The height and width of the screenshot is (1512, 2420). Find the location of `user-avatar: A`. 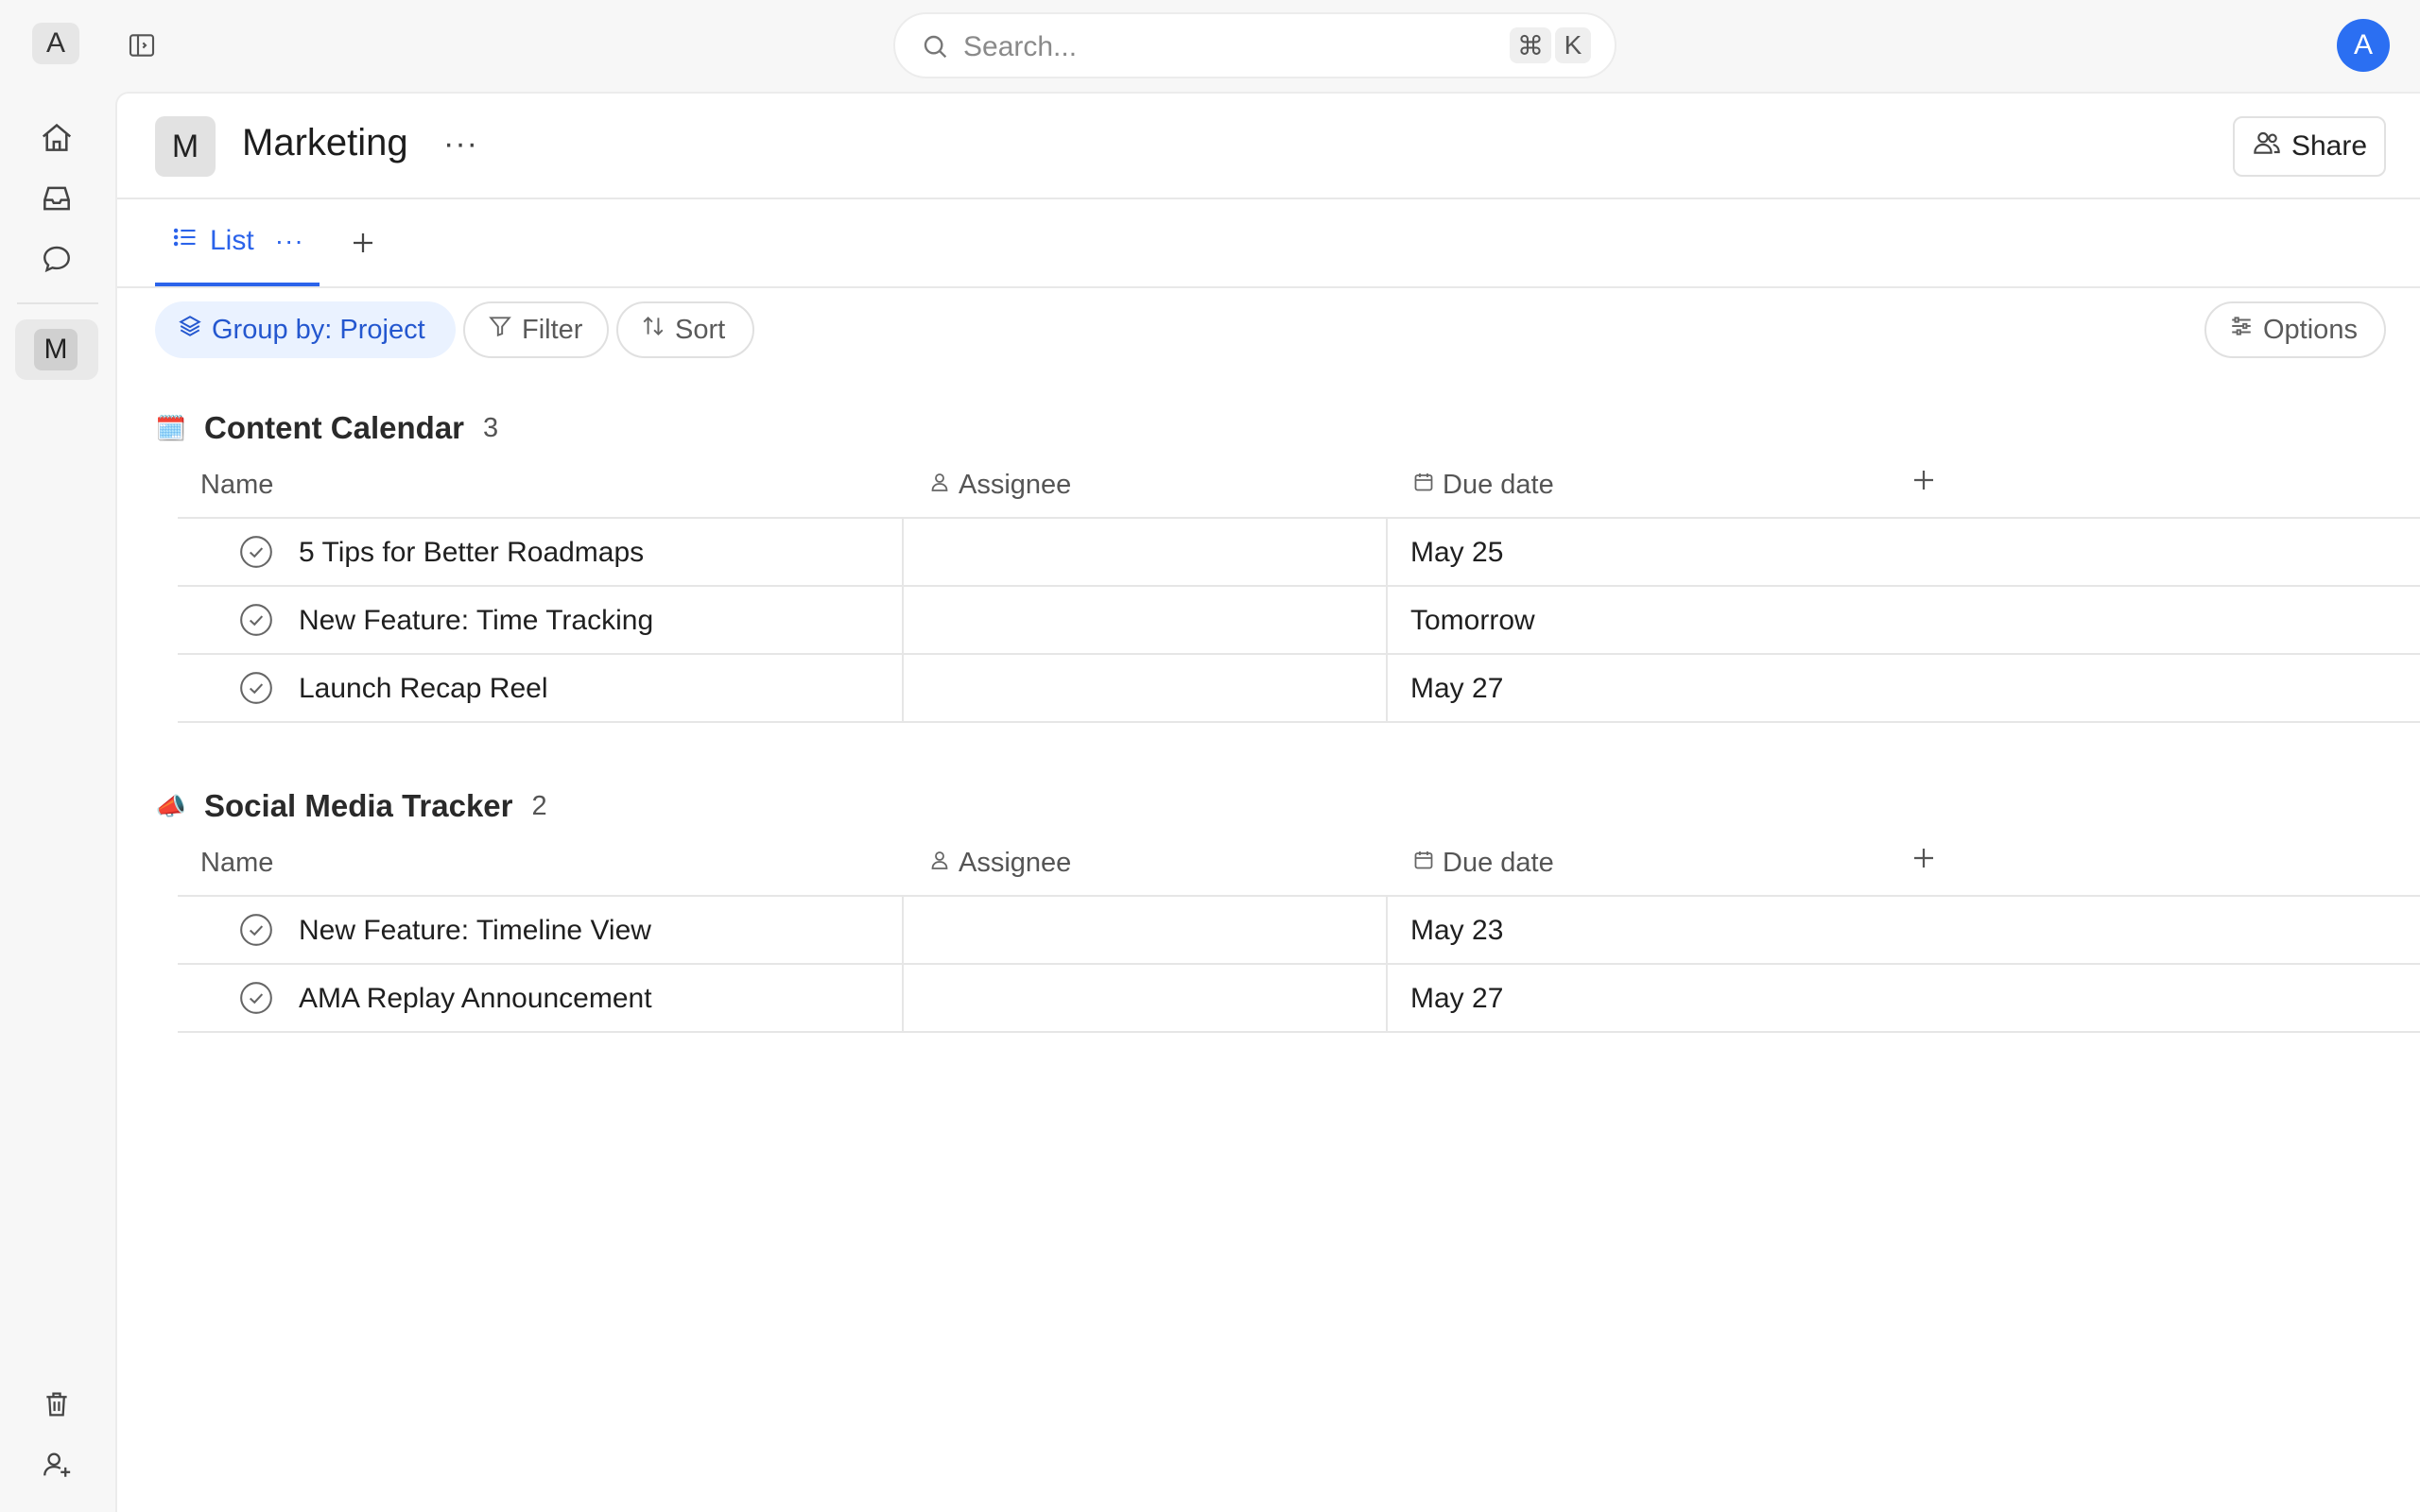

user-avatar: A is located at coordinates (2363, 45).